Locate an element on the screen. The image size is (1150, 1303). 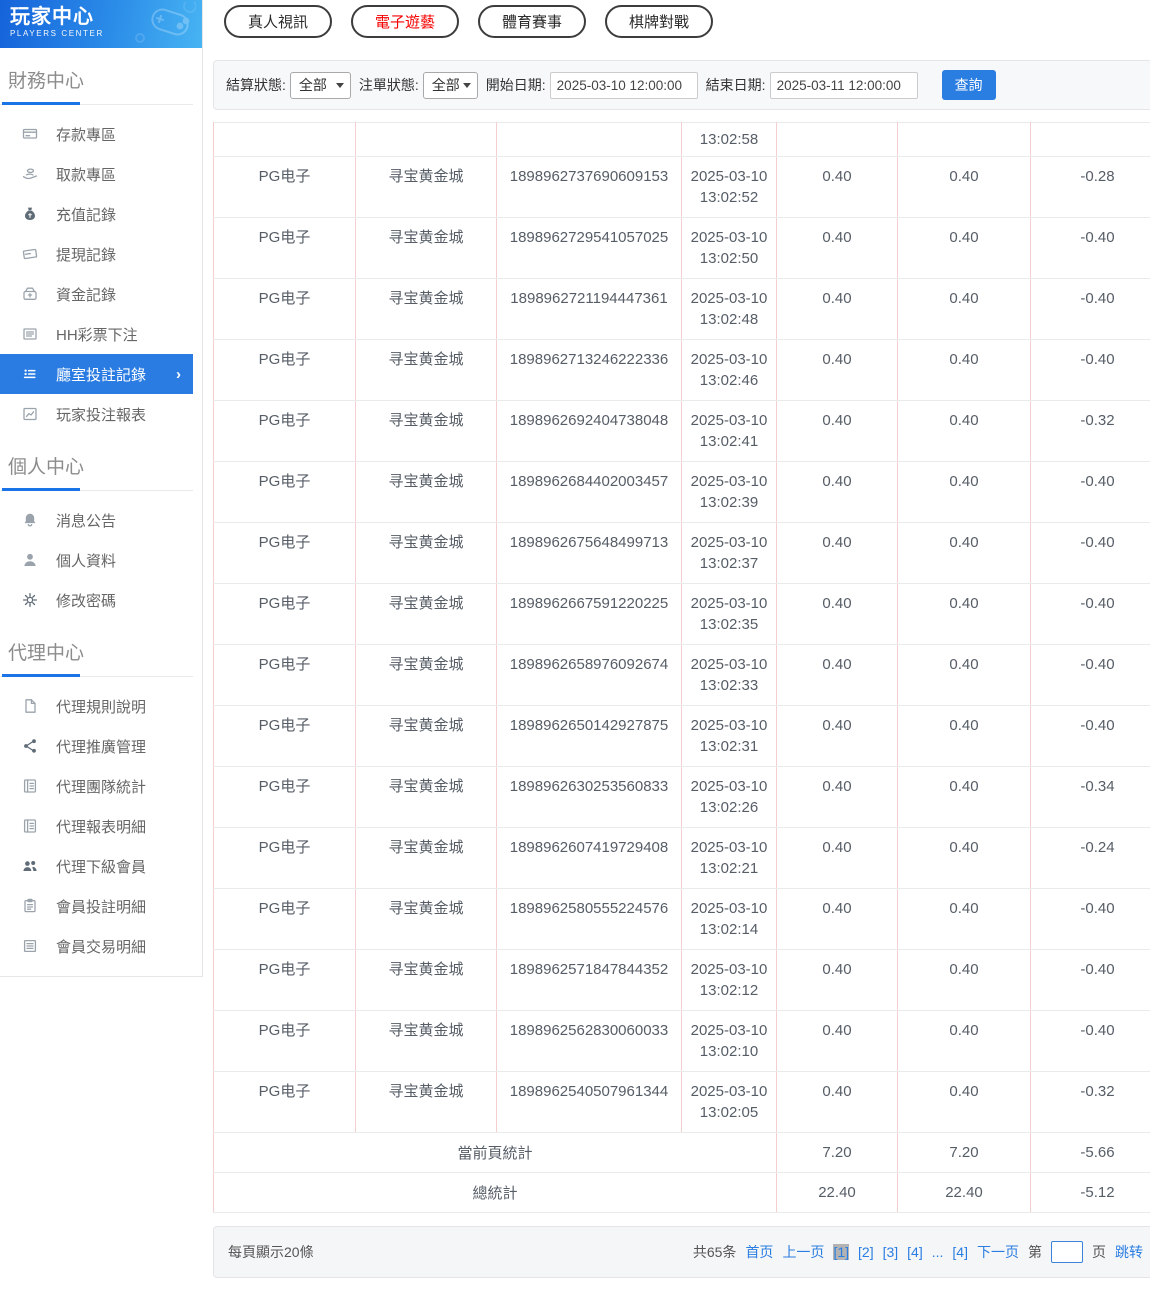
sidebar-item: 資金記錄 is located at coordinates (96, 294).